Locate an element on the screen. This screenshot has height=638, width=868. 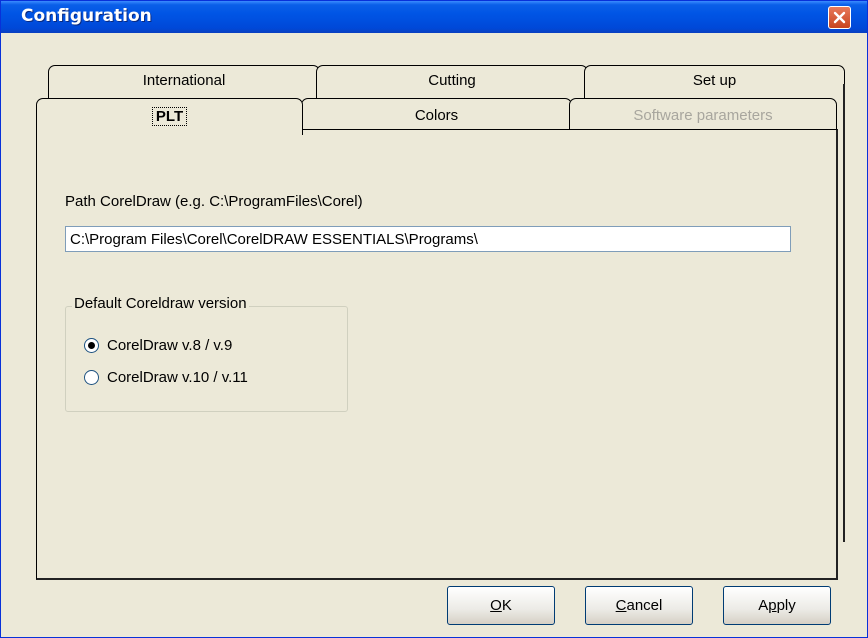
coreldraw-path-input is located at coordinates (428, 239).